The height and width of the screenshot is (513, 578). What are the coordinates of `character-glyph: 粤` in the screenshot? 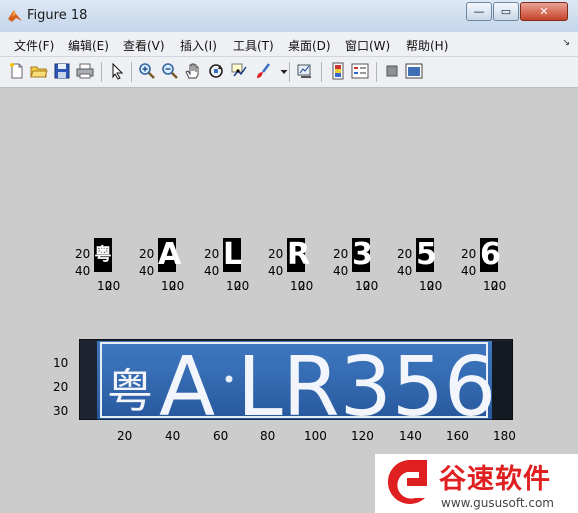 It's located at (103, 255).